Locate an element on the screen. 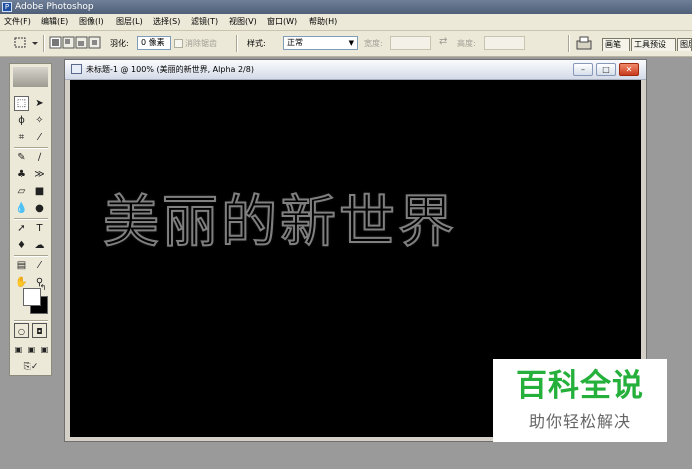 This screenshot has height=469, width=692. chevron-down-icon: ▼ is located at coordinates (351, 43).